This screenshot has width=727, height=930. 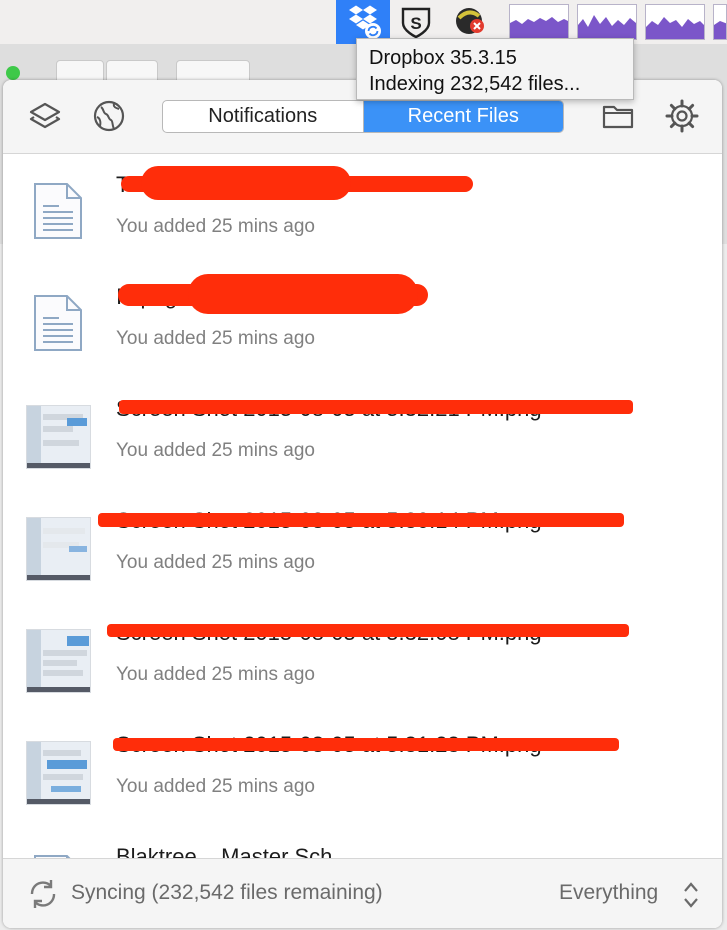 I want to click on layers-icon, so click(x=45, y=116).